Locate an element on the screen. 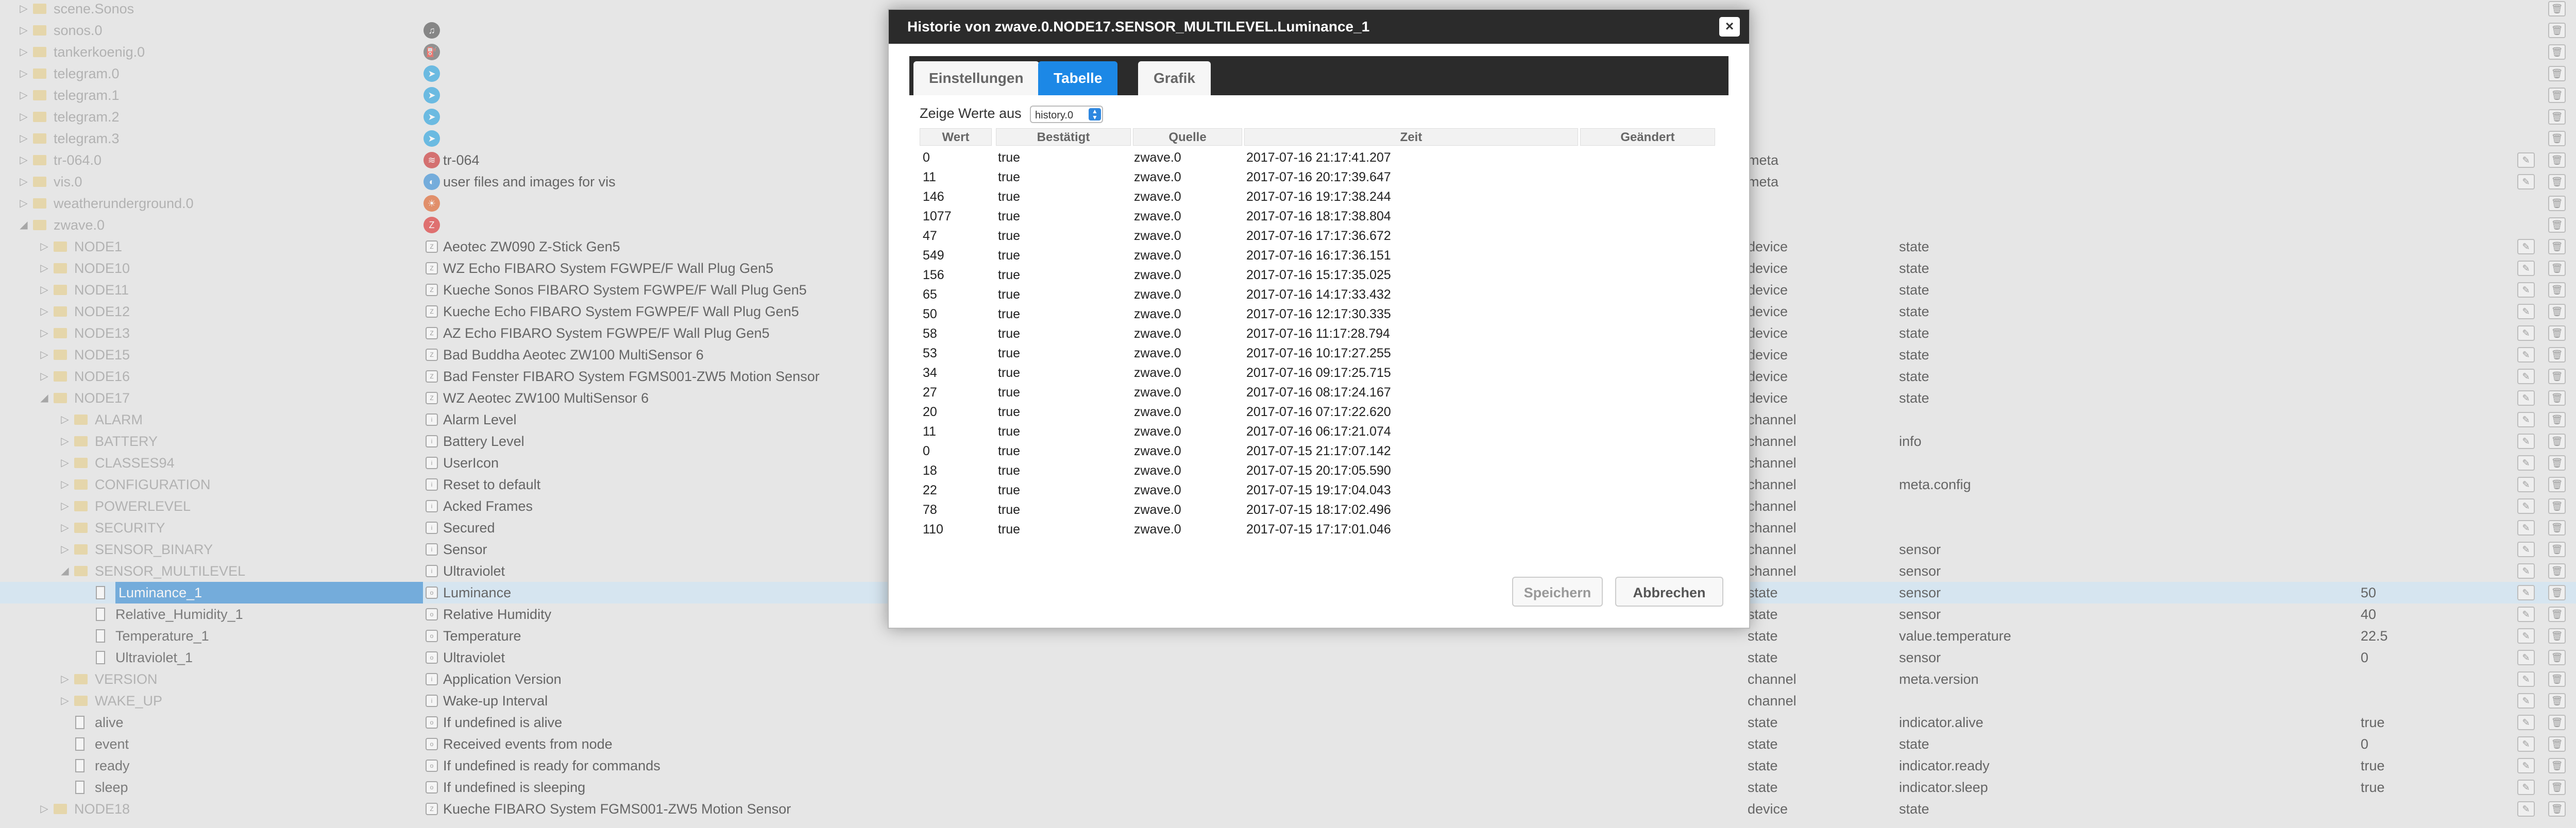 The height and width of the screenshot is (828, 2576). table-row: 1077 true zwave.0 2017-07-16 18:17:38.804 is located at coordinates (1319, 216).